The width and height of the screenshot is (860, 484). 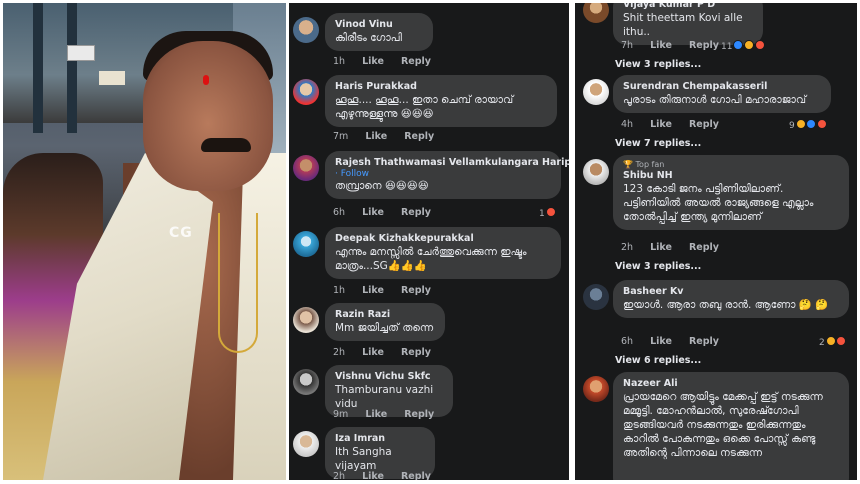 I want to click on badge-icon: 🏆, so click(x=629, y=164).